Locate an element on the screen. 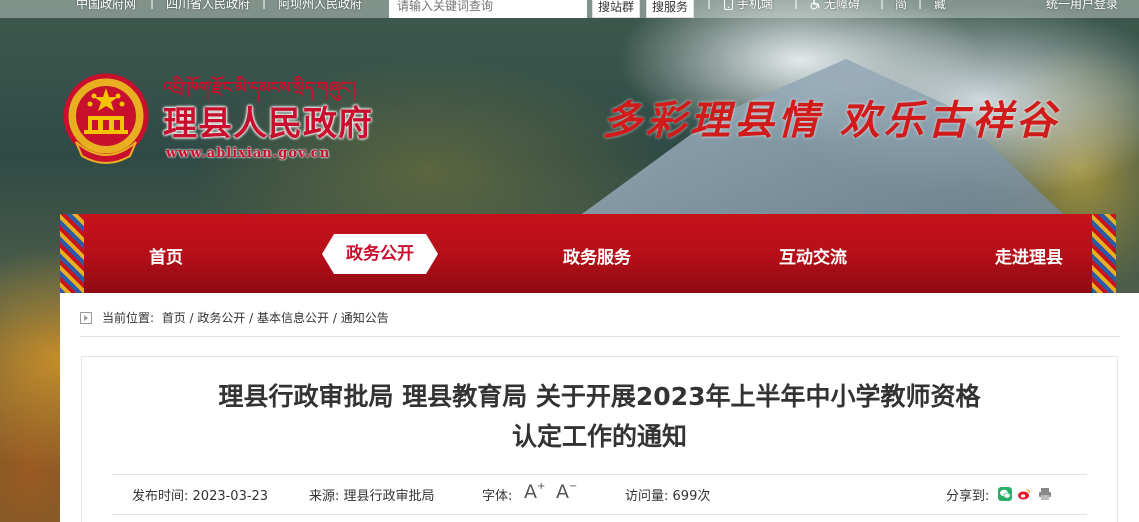 The width and height of the screenshot is (1139, 522). site-name: 理县人民政府 is located at coordinates (268, 120).